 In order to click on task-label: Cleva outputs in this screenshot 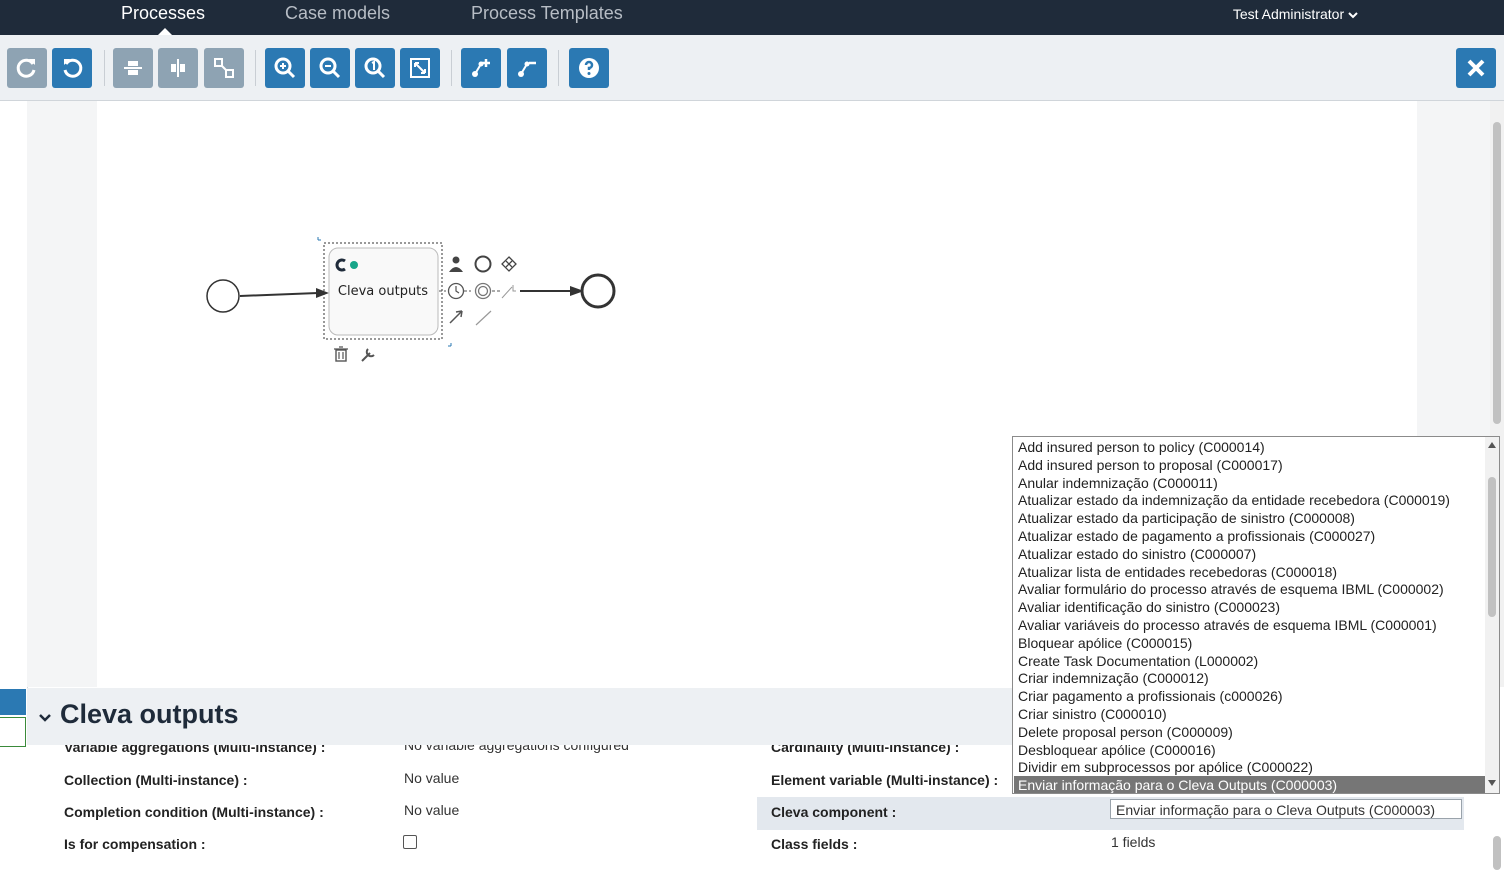, I will do `click(383, 291)`.